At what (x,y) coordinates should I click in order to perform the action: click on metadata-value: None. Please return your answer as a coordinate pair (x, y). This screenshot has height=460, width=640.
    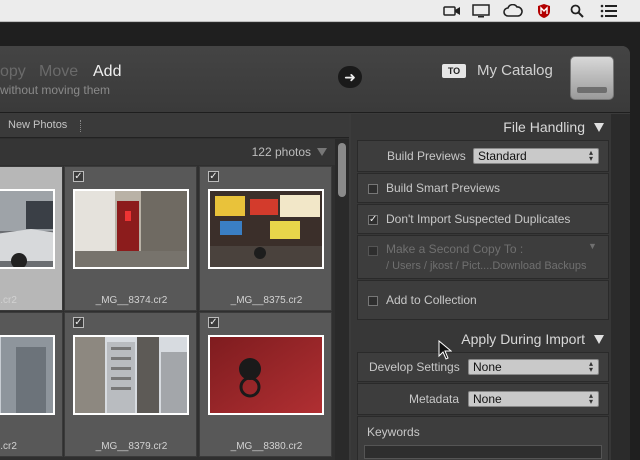
    Looking at the image, I should click on (487, 399).